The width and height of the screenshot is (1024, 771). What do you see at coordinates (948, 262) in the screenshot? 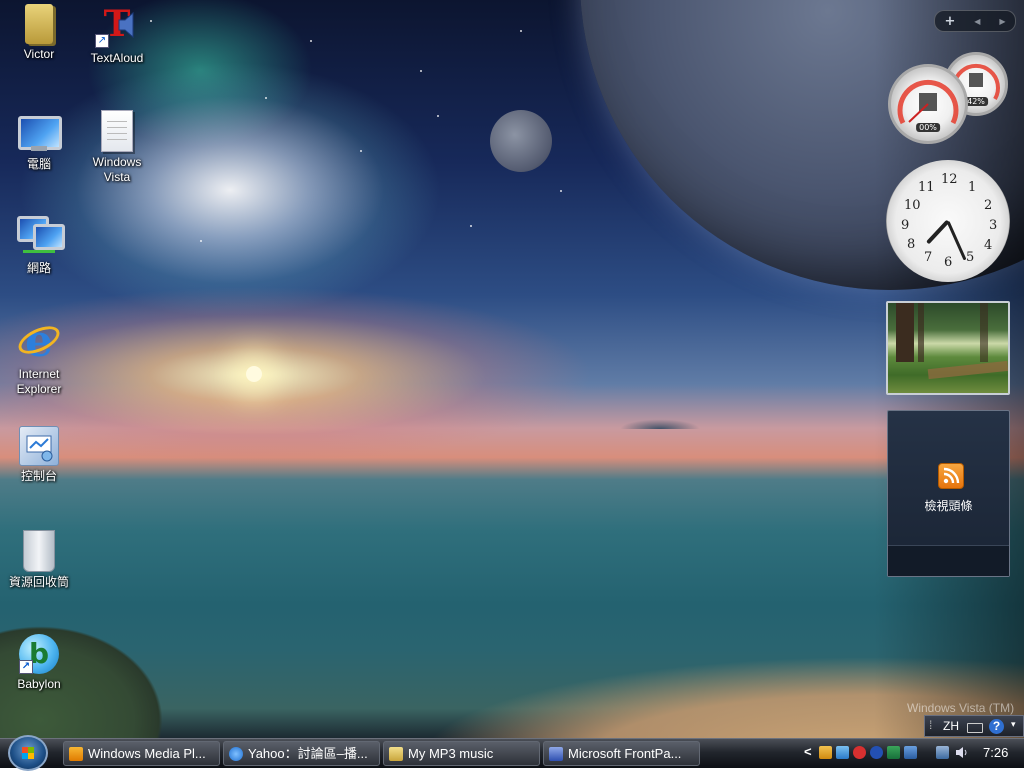
I see `clock-number: 6` at bounding box center [948, 262].